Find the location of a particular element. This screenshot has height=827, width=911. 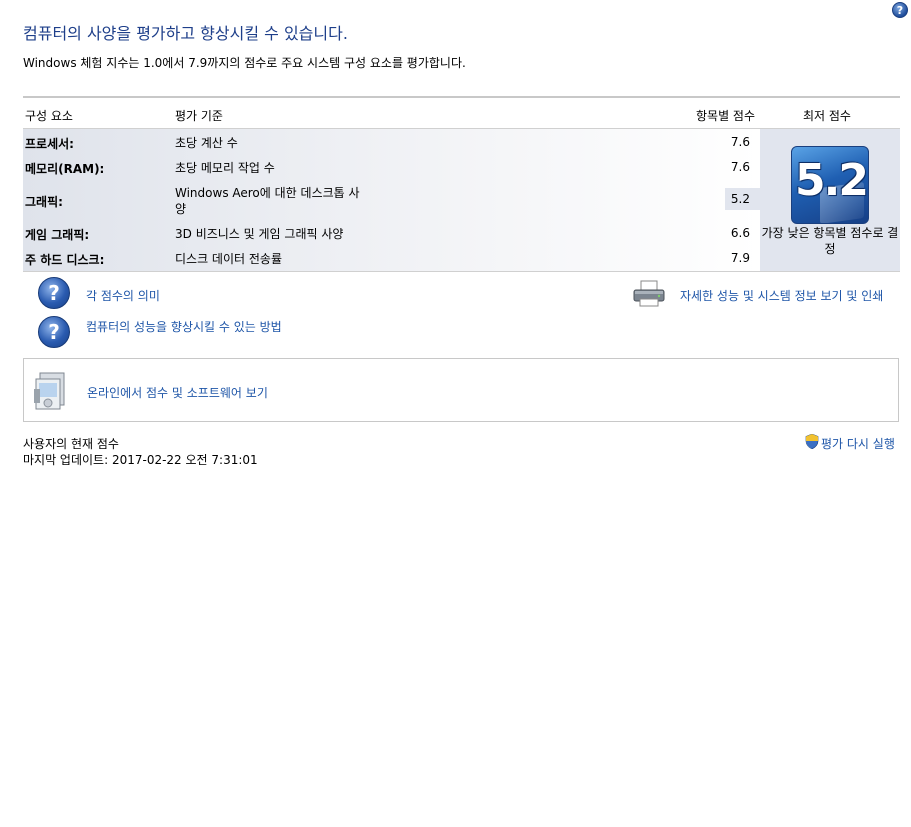

criteria-label: 초당 계산 수 is located at coordinates (206, 143).